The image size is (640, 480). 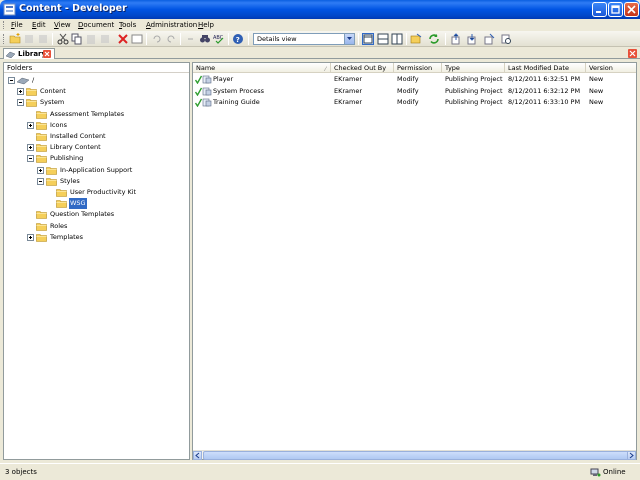 I want to click on menu-grip, so click(x=4, y=25).